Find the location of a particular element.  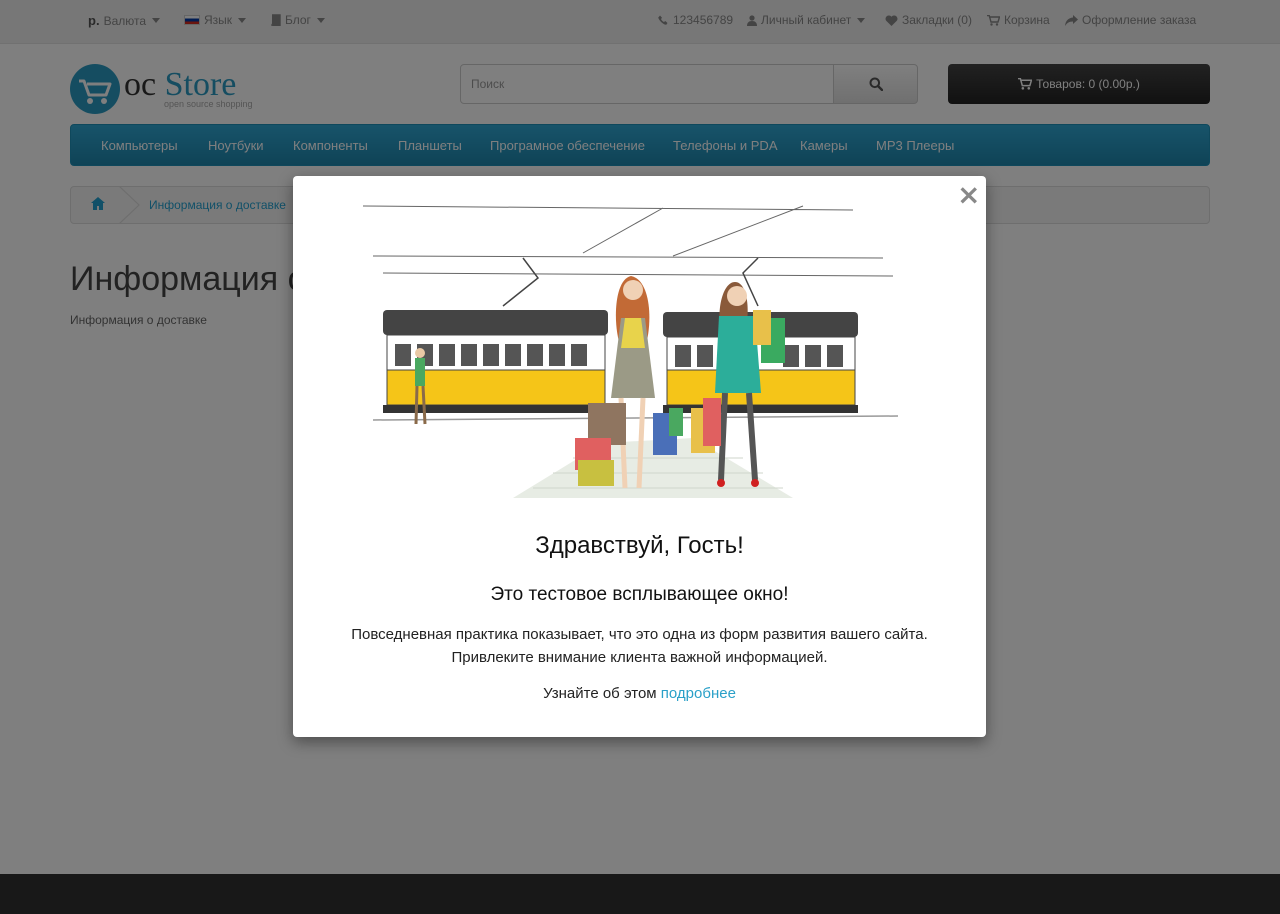

modal-more-line: Узнайте об этом подробнее is located at coordinates (639, 693).